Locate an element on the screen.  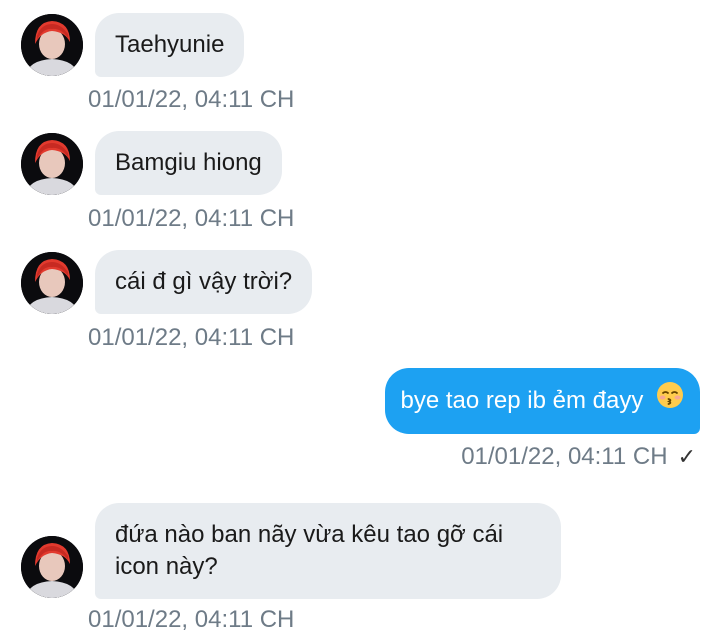
incoming-message-bubble: Bamgiu hiong is located at coordinates (188, 163).